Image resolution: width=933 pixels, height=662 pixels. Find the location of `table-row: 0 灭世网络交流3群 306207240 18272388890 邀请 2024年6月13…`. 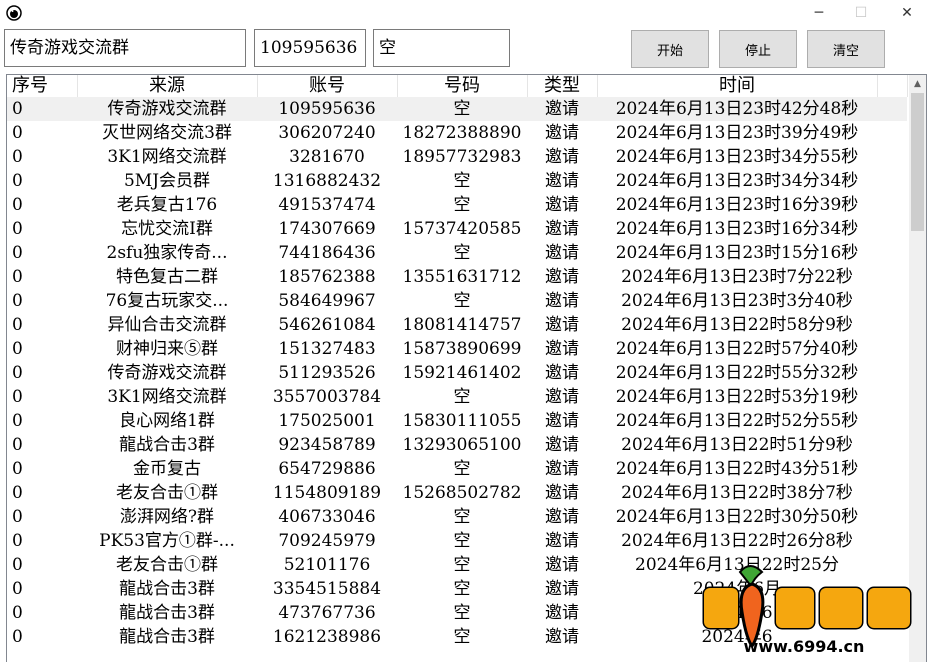

table-row: 0 灭世网络交流3群 306207240 18272388890 邀请 2024年6月13… is located at coordinates (457, 133).